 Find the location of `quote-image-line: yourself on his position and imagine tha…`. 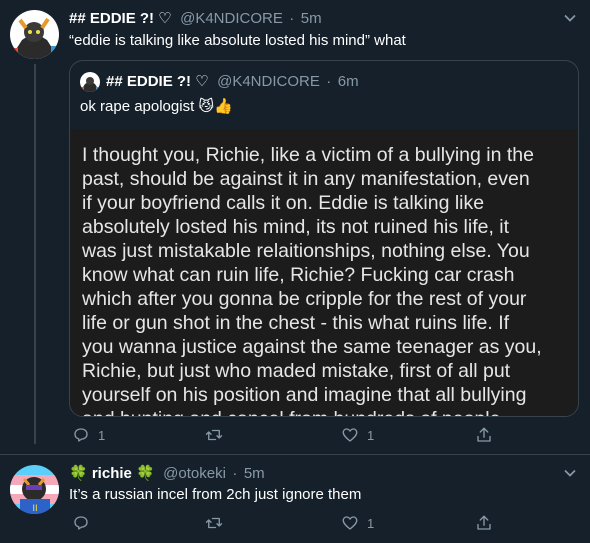

quote-image-line: yourself on his position and imagine tha… is located at coordinates (304, 395).